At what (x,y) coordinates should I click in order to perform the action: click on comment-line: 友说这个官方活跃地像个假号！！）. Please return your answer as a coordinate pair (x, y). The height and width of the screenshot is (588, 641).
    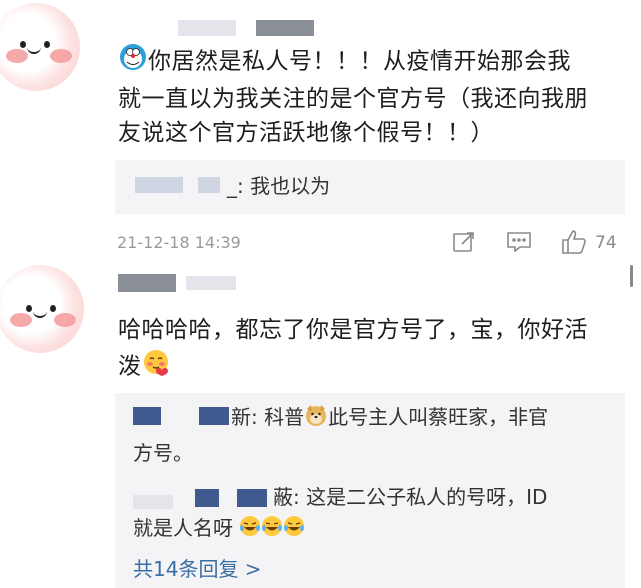
    Looking at the image, I should click on (306, 133).